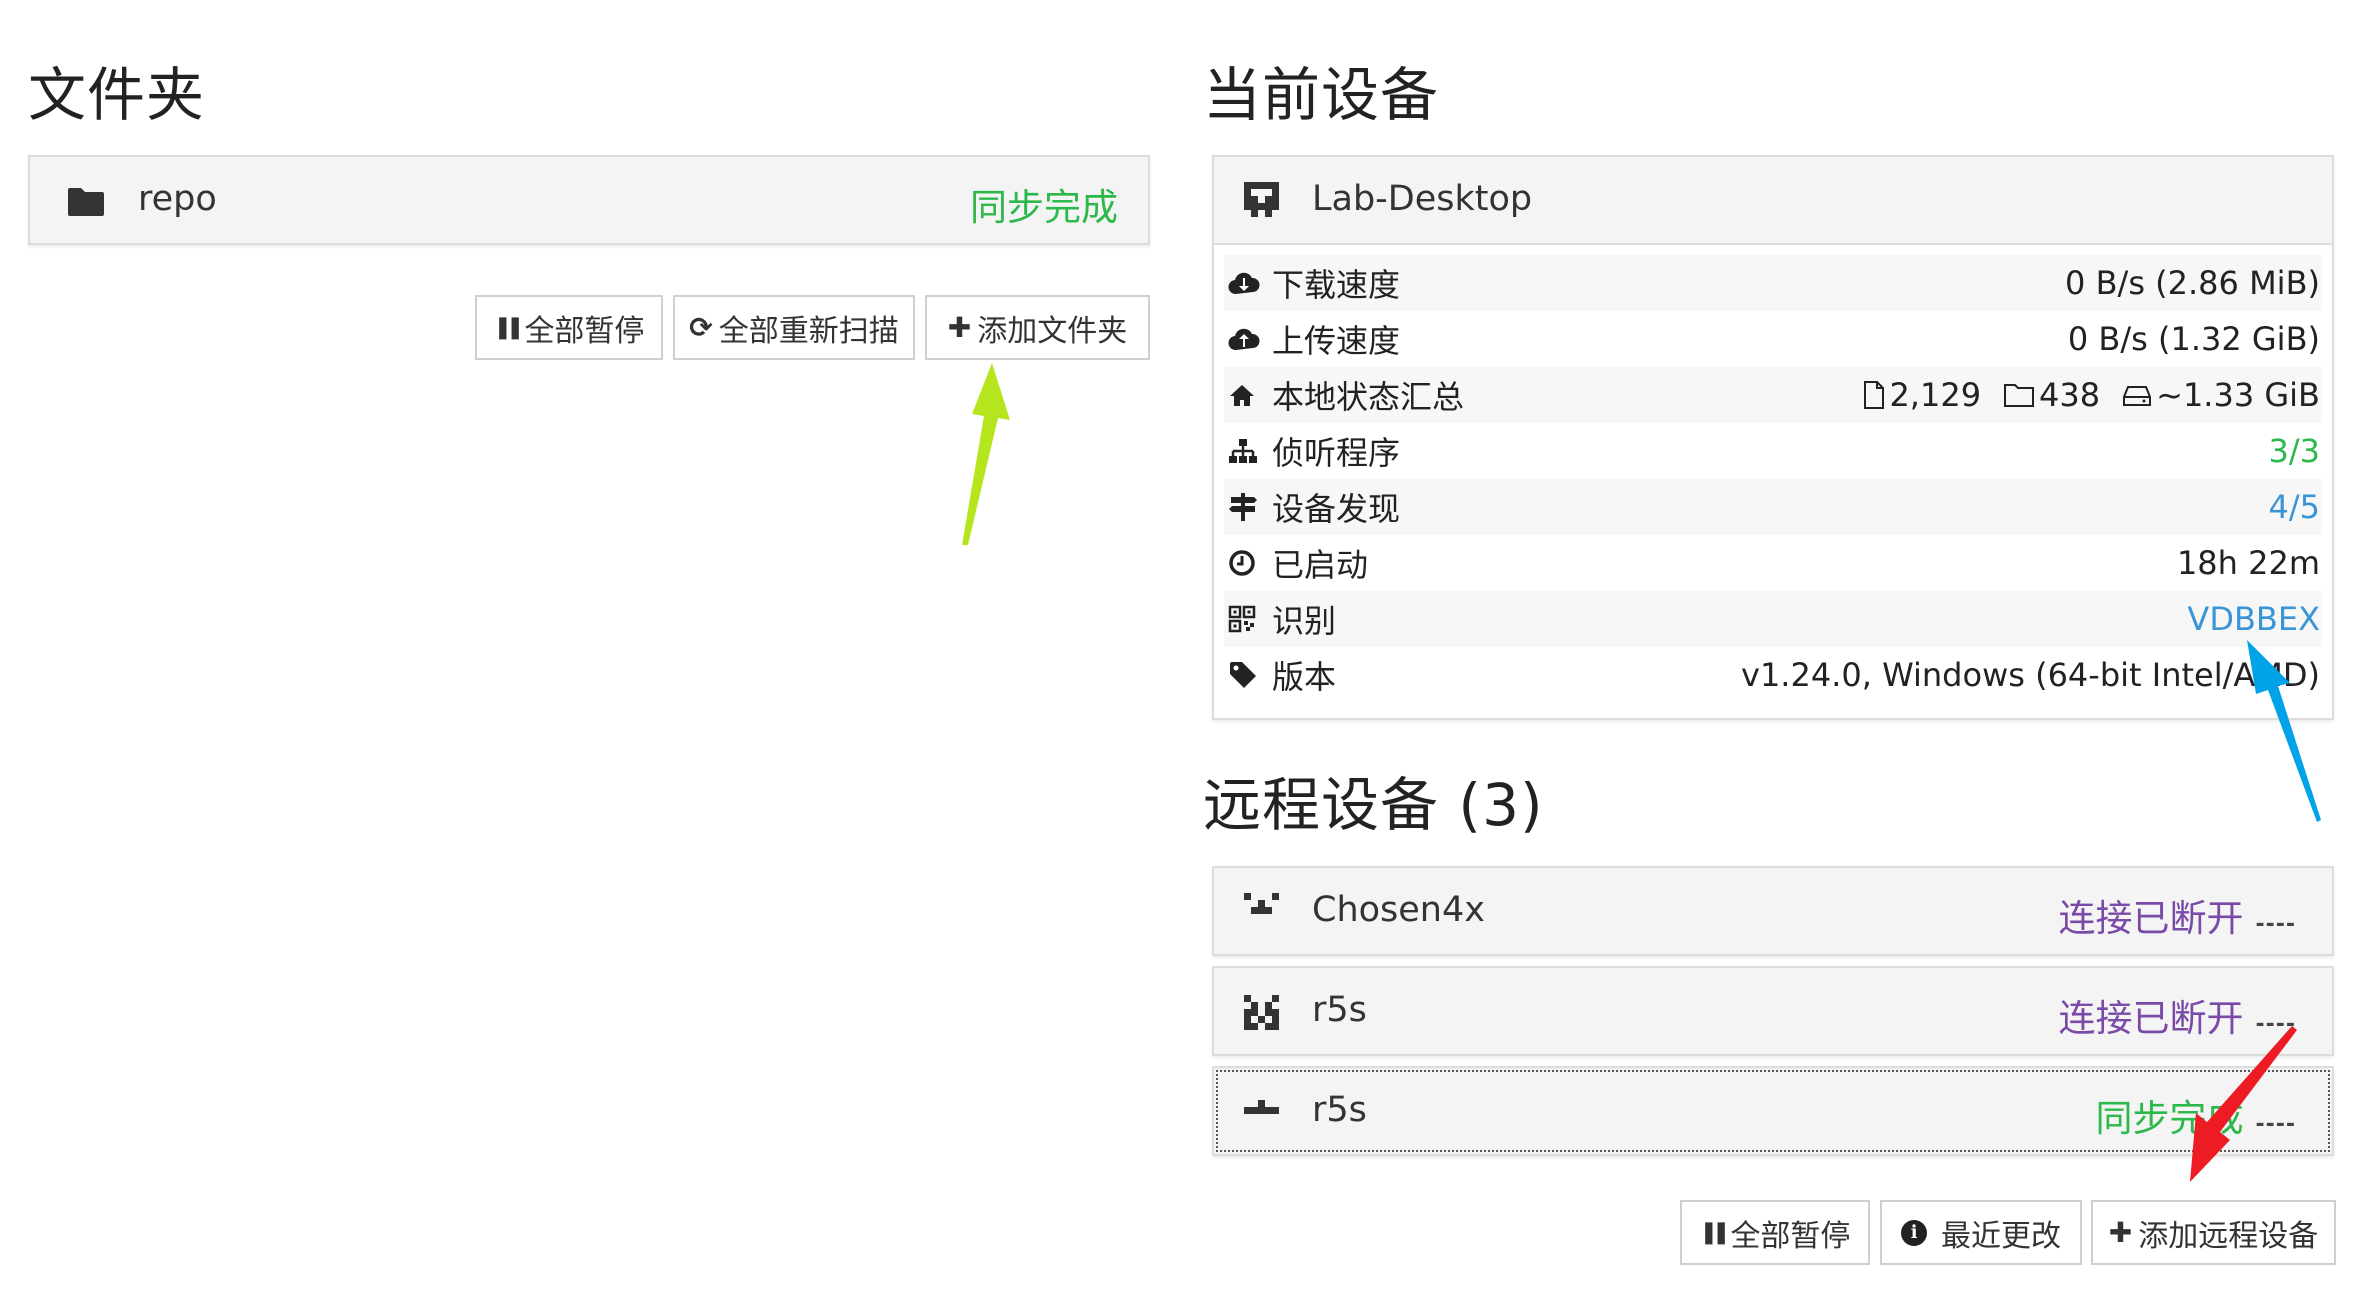  I want to click on pause-all-folders-button: ❚❚ 全部暂停, so click(569, 327).